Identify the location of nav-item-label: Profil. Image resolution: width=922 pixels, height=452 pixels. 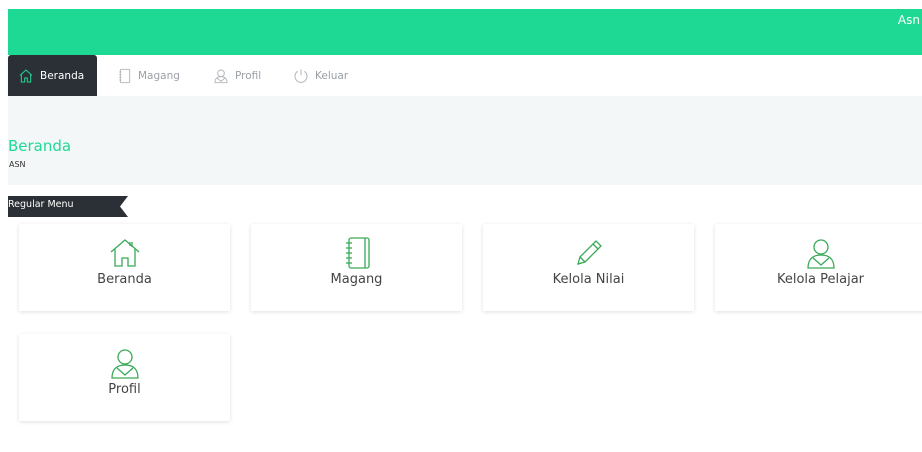
(248, 75).